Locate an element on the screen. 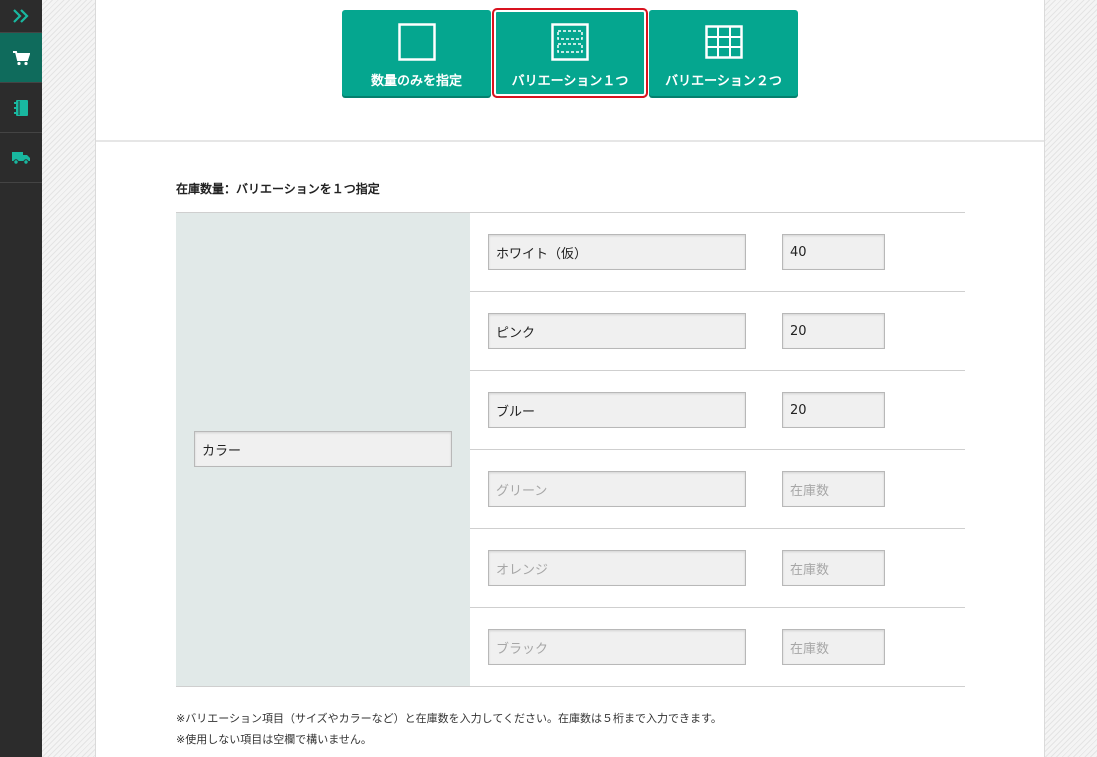  truck-icon is located at coordinates (21, 158).